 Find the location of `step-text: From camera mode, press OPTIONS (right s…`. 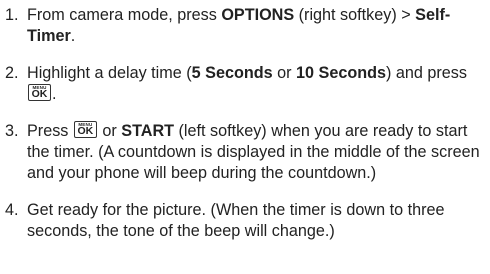

step-text: From camera mode, press OPTIONS (right s… is located at coordinates (239, 25).